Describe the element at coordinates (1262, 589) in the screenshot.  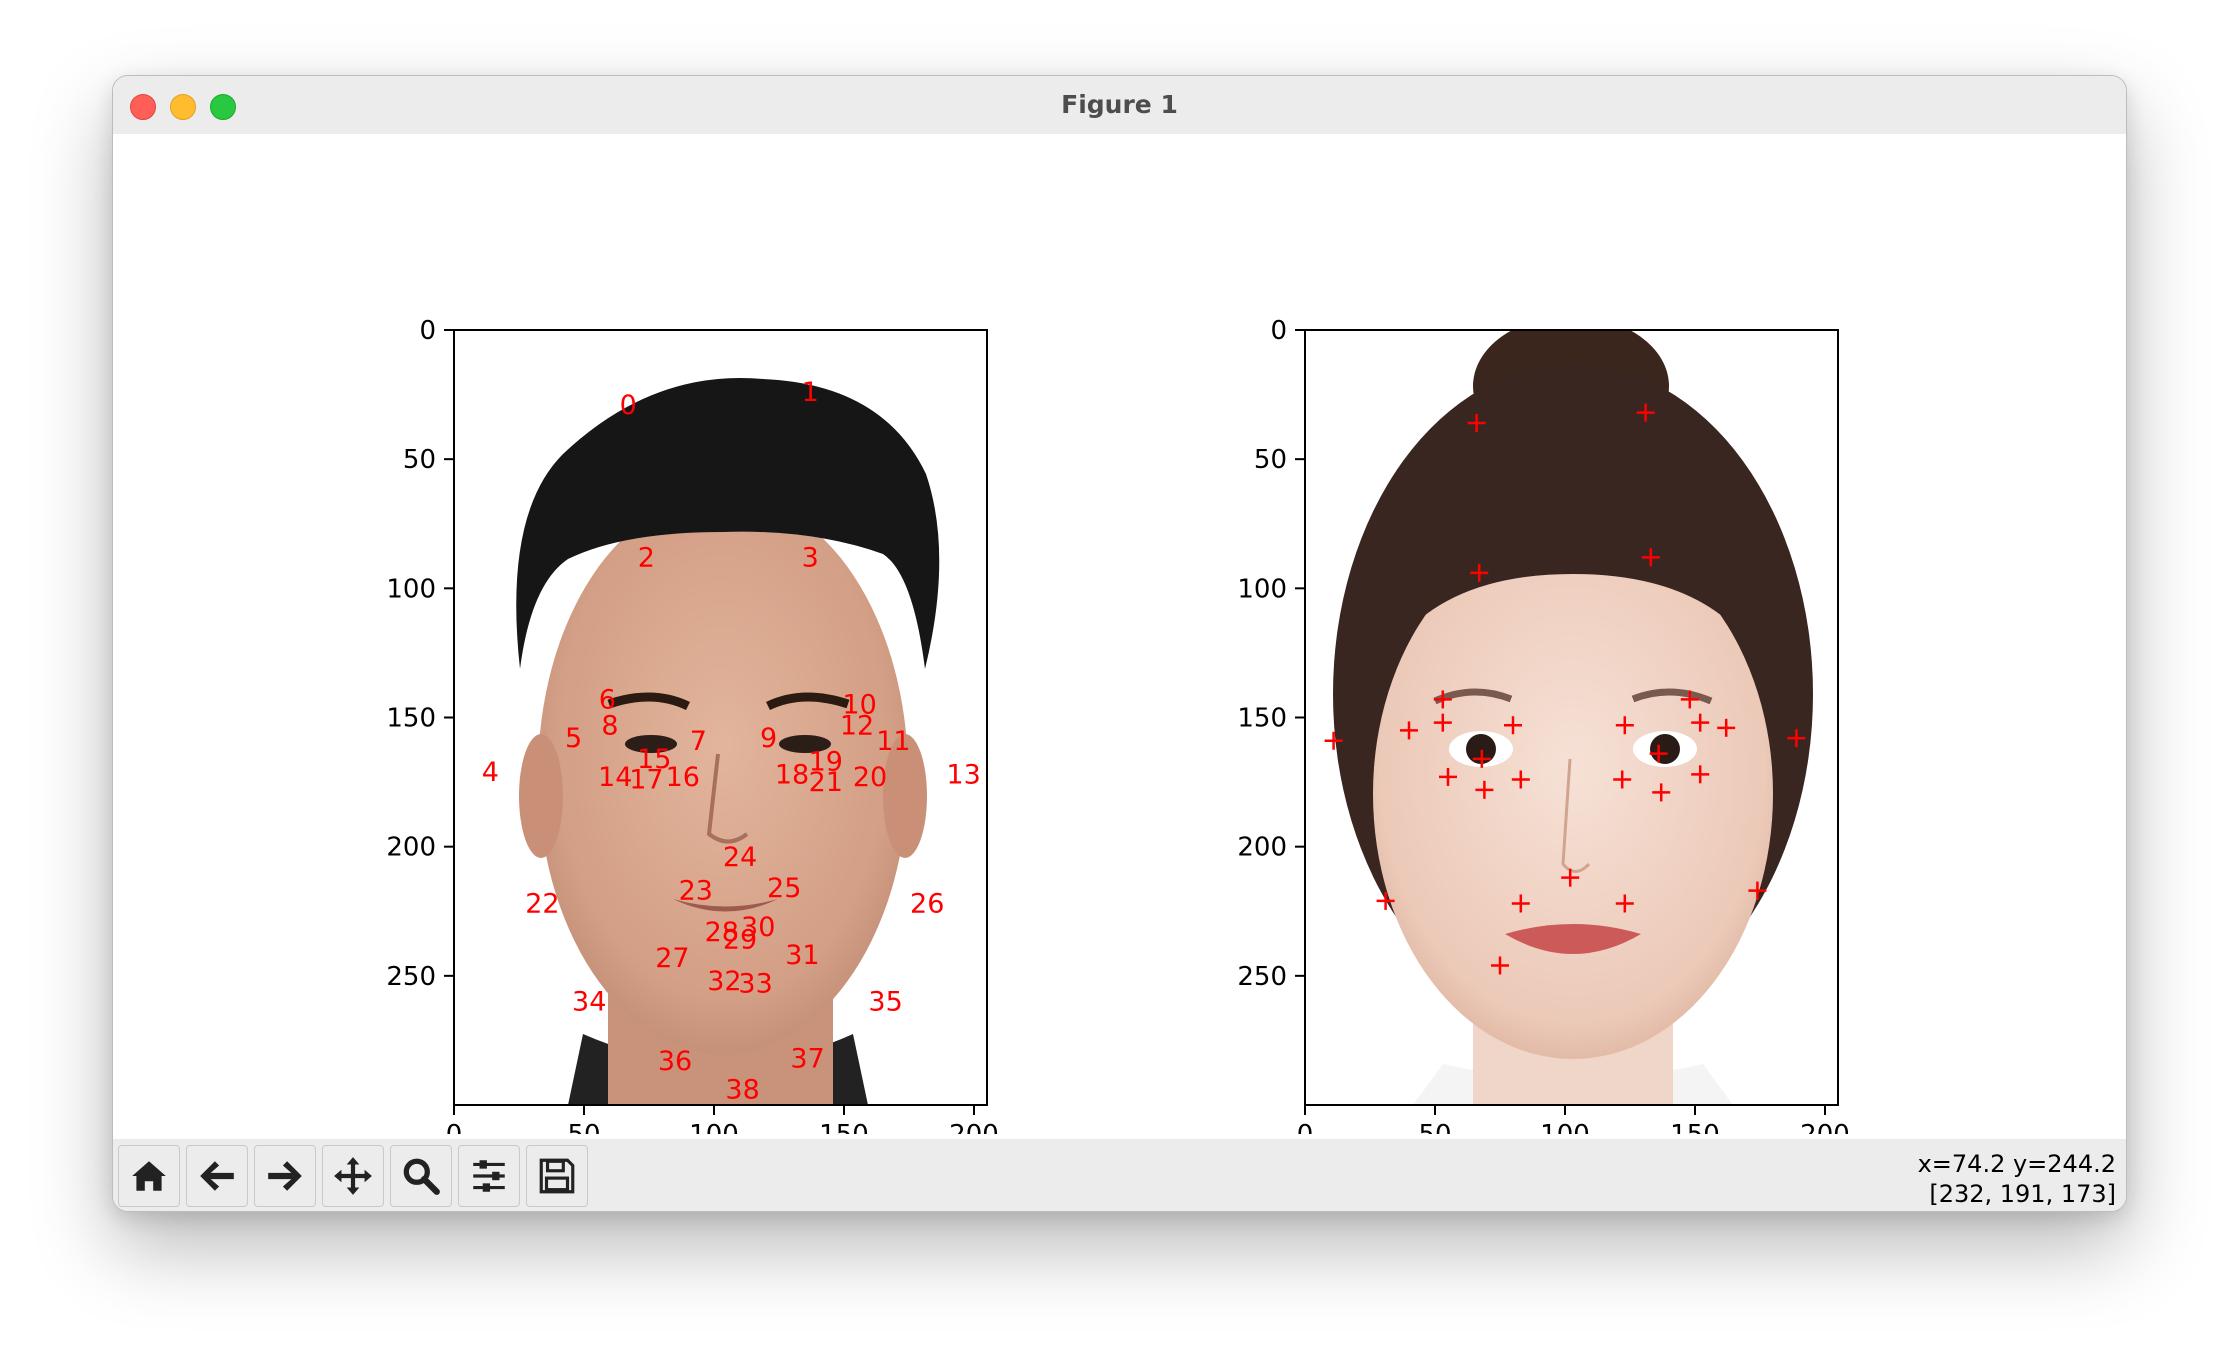
I see `y-tick-label-right-100: 100` at that location.